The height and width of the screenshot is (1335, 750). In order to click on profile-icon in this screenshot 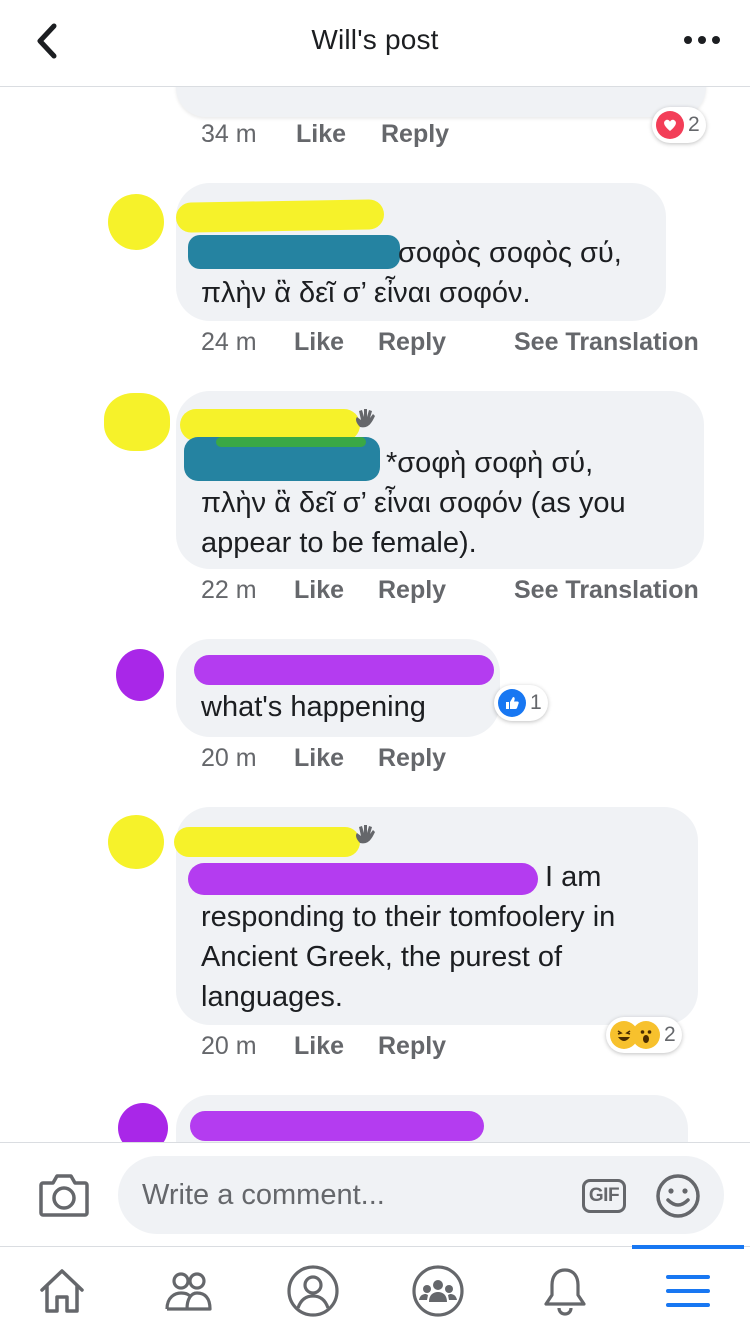, I will do `click(313, 1291)`.